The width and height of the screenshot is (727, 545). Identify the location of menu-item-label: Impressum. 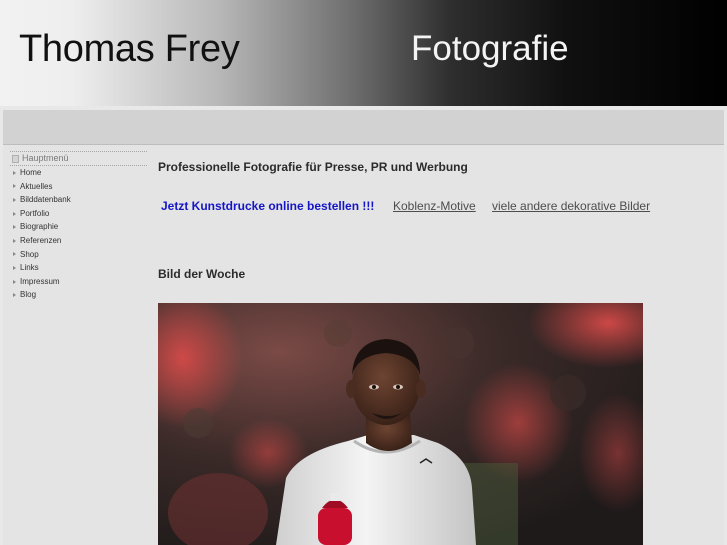
(40, 281).